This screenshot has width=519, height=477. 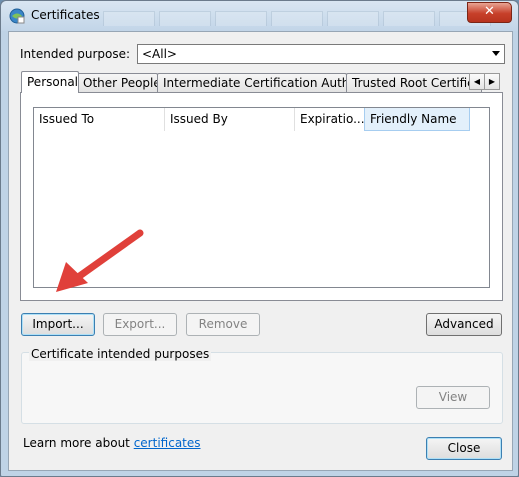 What do you see at coordinates (53, 82) in the screenshot?
I see `tab-personal-label: Personal` at bounding box center [53, 82].